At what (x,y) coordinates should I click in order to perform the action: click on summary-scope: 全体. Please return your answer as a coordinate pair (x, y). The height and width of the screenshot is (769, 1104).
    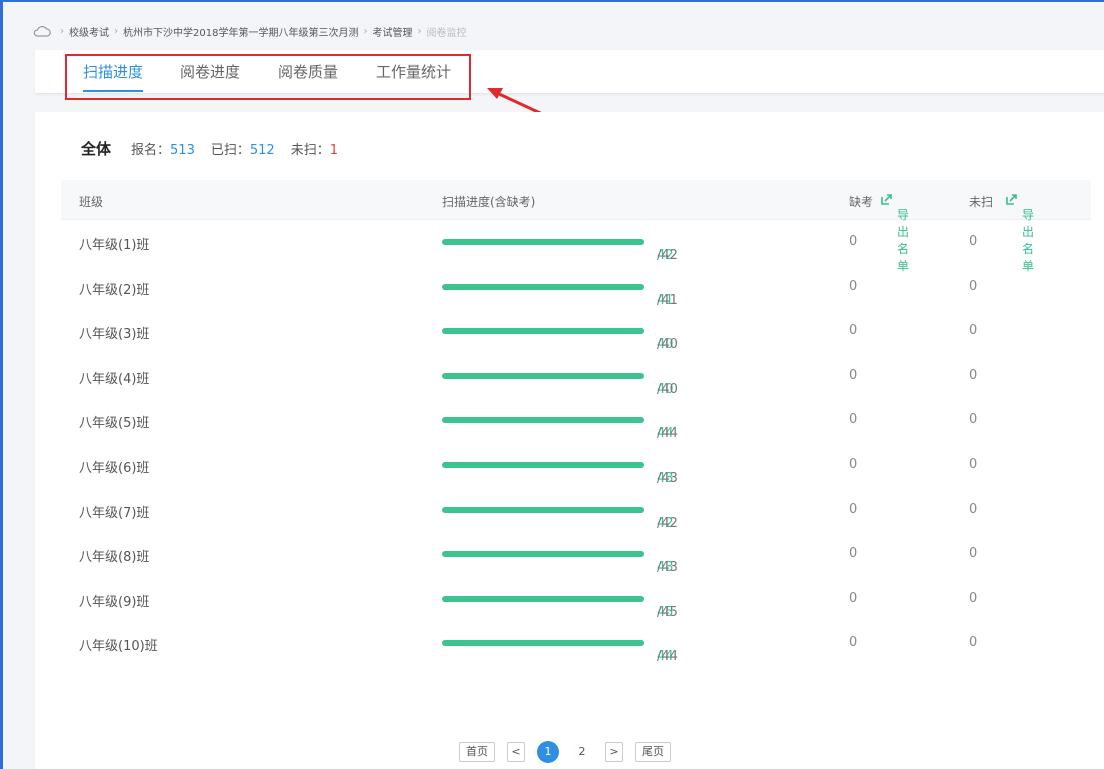
    Looking at the image, I should click on (96, 149).